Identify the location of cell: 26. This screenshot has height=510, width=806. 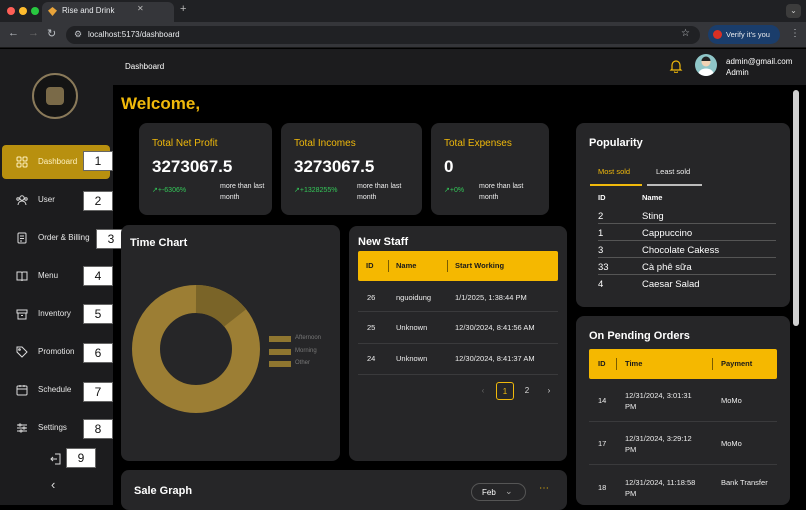
(371, 297).